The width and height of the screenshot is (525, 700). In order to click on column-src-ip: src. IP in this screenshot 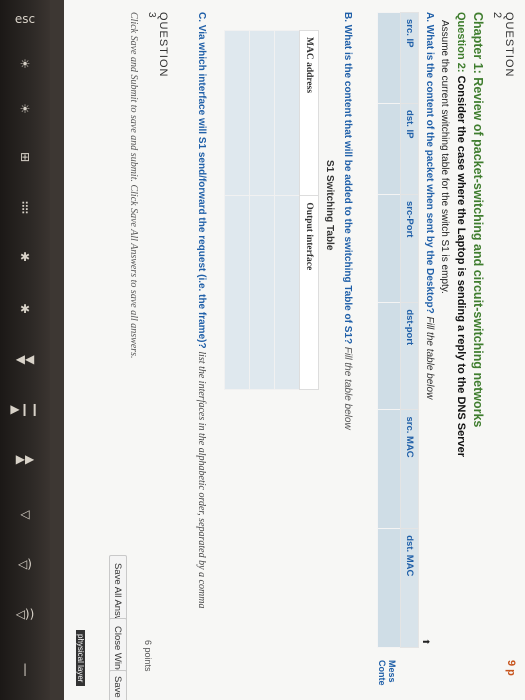, I will do `click(409, 58)`.